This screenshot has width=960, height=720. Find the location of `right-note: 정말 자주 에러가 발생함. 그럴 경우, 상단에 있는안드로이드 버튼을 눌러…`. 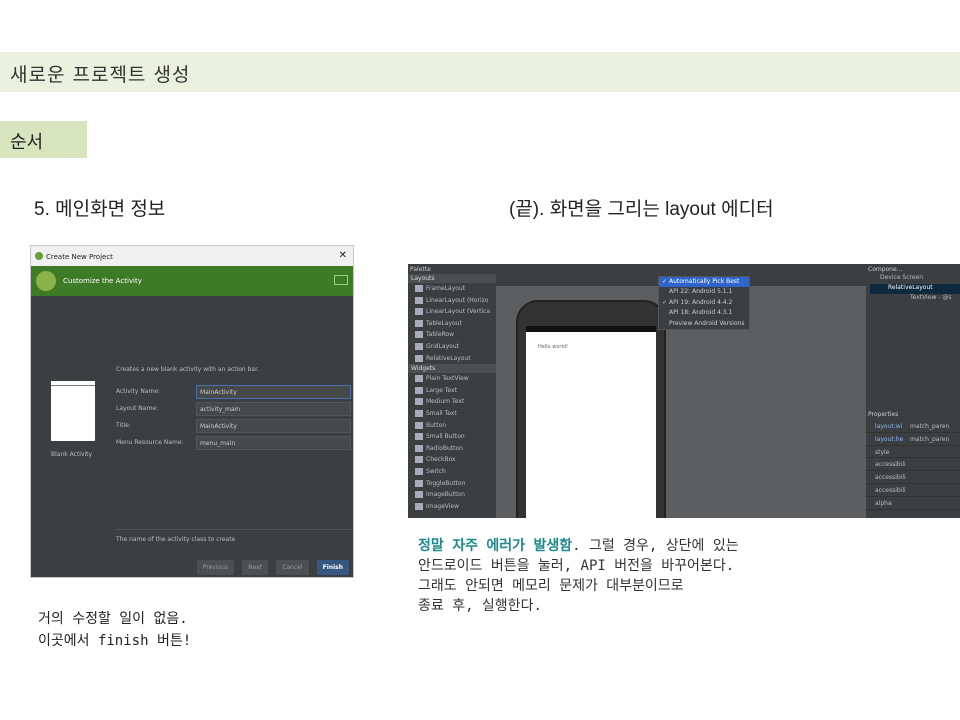

right-note: 정말 자주 에러가 발생함. 그럴 경우, 상단에 있는안드로이드 버튼을 눌러… is located at coordinates (578, 576).